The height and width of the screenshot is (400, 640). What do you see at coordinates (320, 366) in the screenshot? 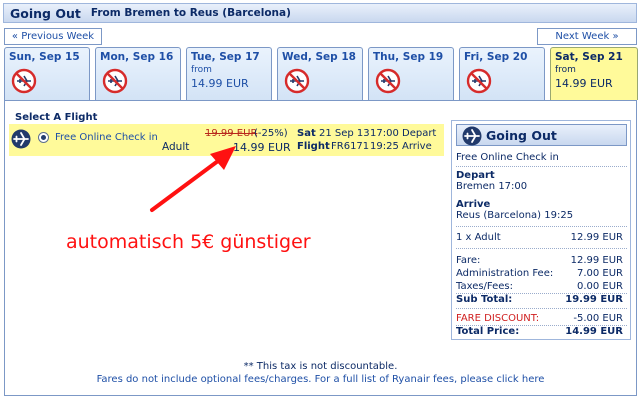
I see `tax-note: ** This tax is not discountable.` at bounding box center [320, 366].